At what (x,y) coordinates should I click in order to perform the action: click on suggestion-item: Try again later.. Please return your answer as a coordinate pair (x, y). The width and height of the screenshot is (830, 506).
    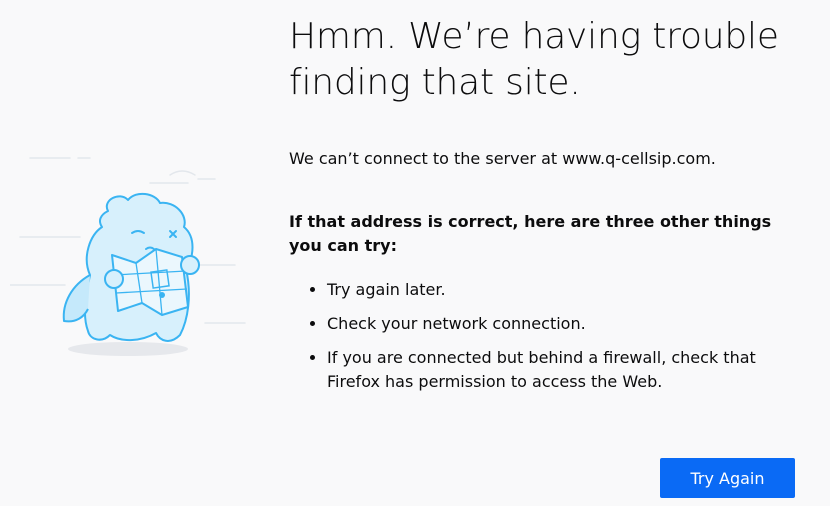
    Looking at the image, I should click on (567, 290).